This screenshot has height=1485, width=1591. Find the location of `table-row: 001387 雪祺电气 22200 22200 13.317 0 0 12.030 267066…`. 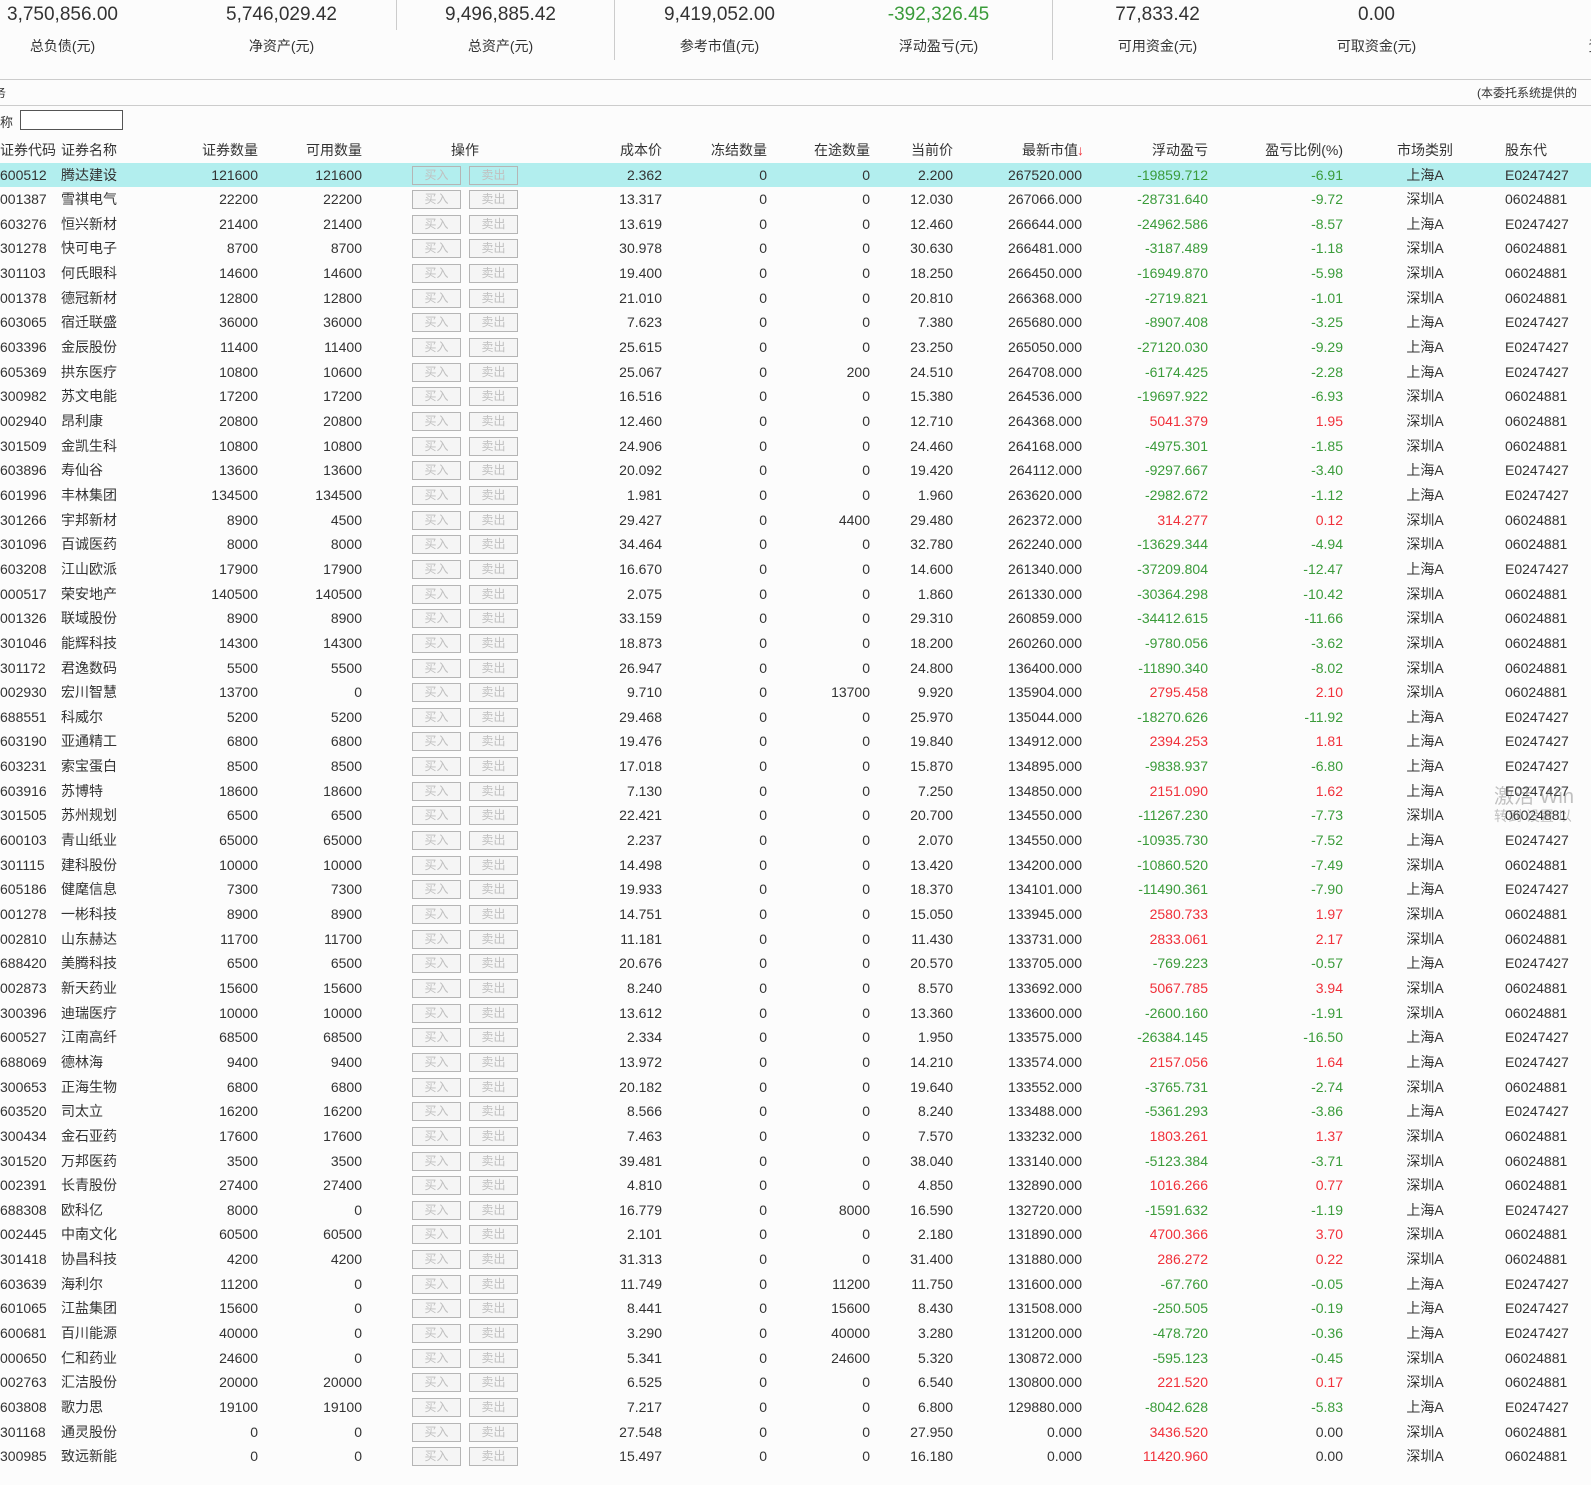

table-row: 001387 雪祺电气 22200 22200 13.317 0 0 12.030 267066… is located at coordinates (795, 199).